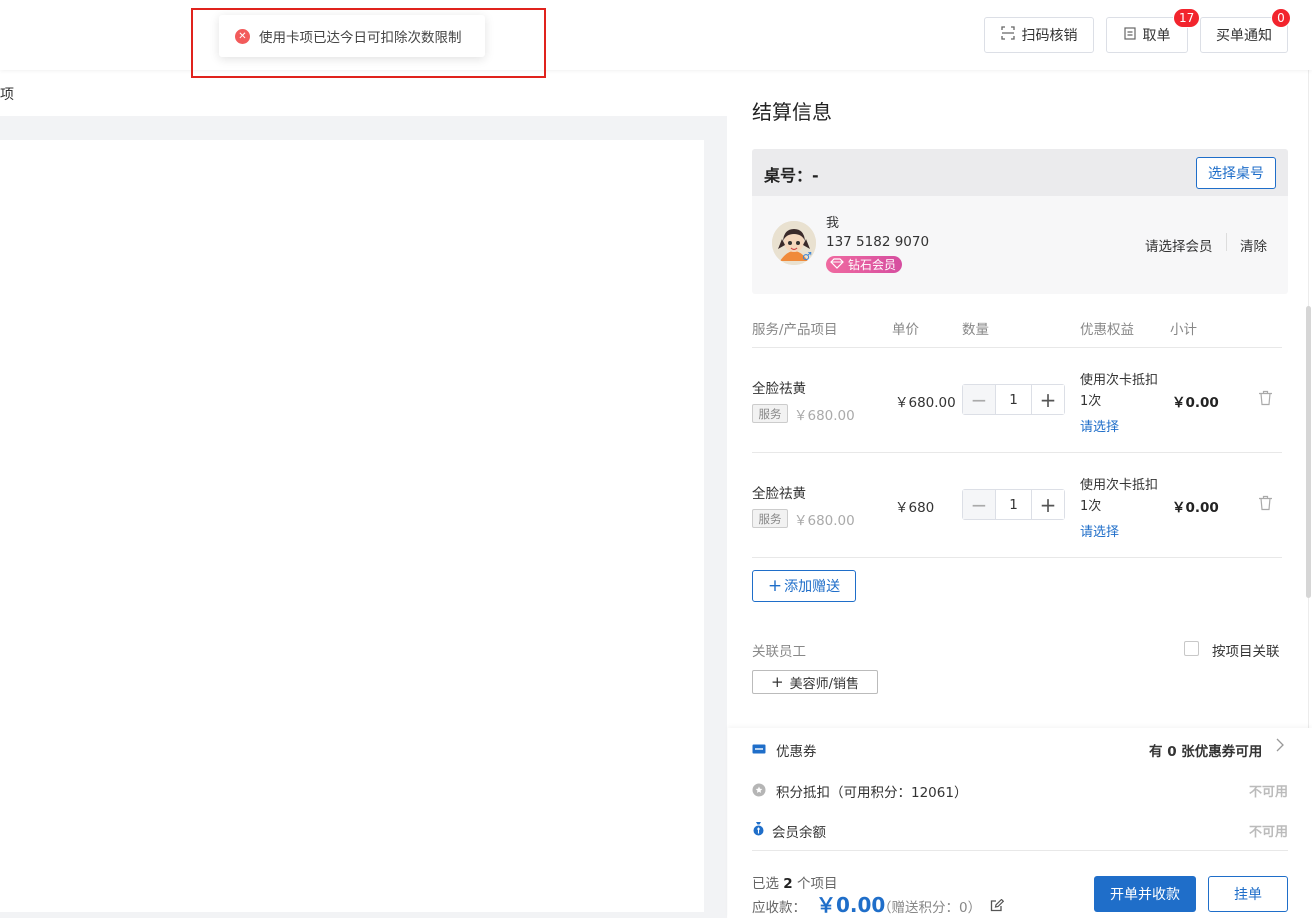 The width and height of the screenshot is (1312, 918). What do you see at coordinates (1020, 172) in the screenshot?
I see `desk-header: 桌号：- 选择桌号` at bounding box center [1020, 172].